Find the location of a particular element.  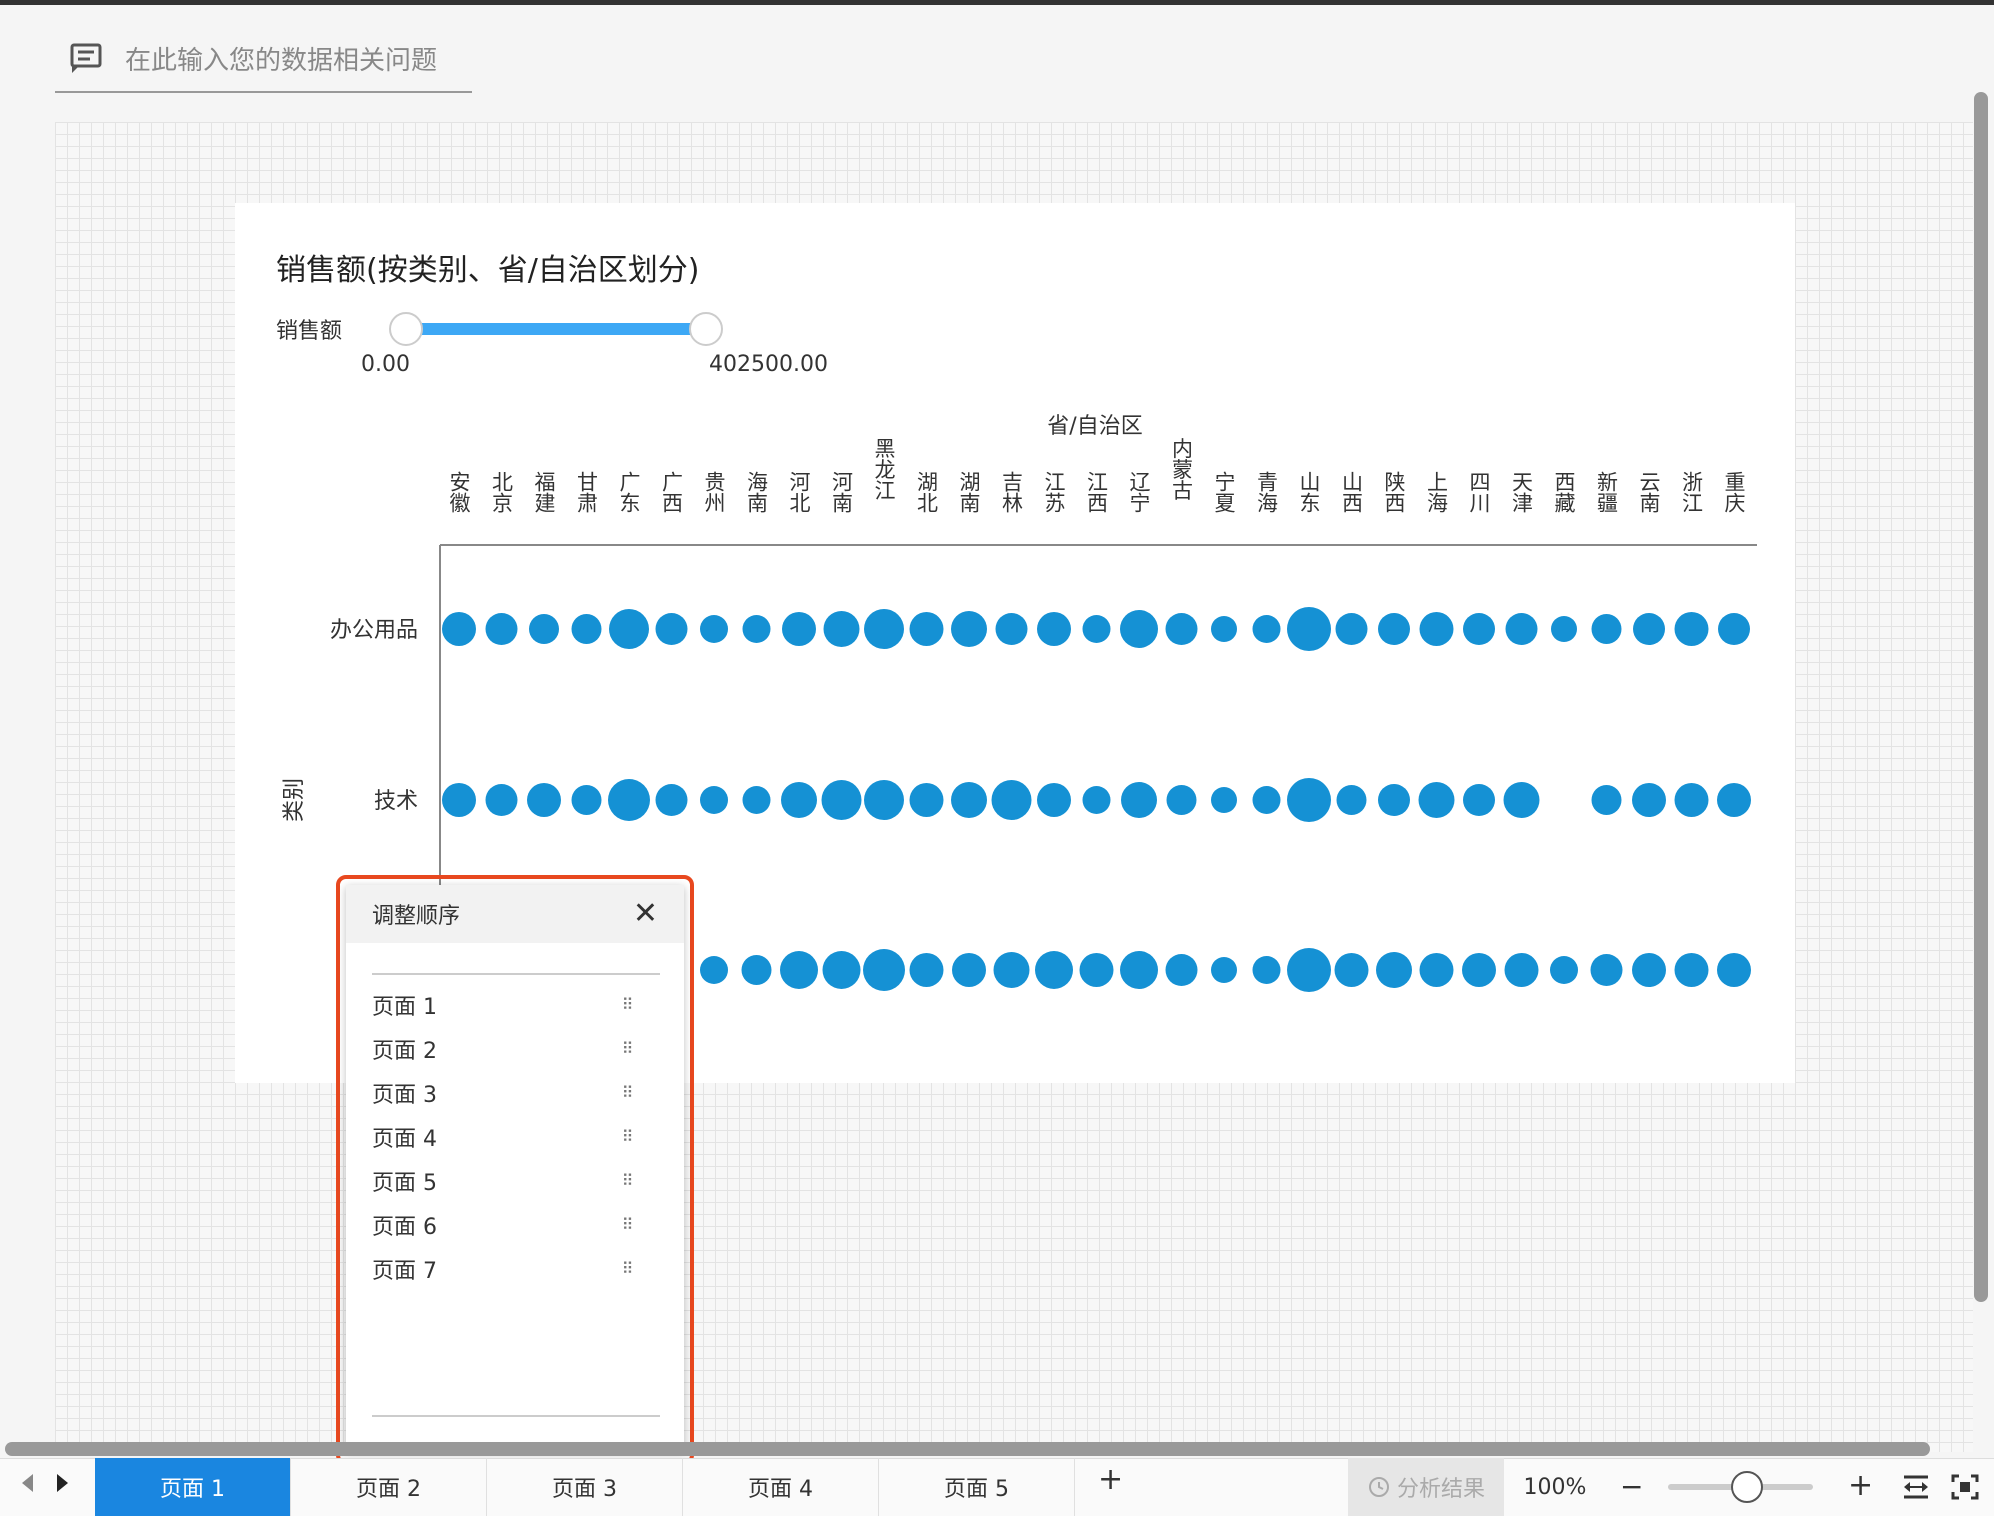

page-order-item: 页面 7 ⠿ is located at coordinates (516, 1269).